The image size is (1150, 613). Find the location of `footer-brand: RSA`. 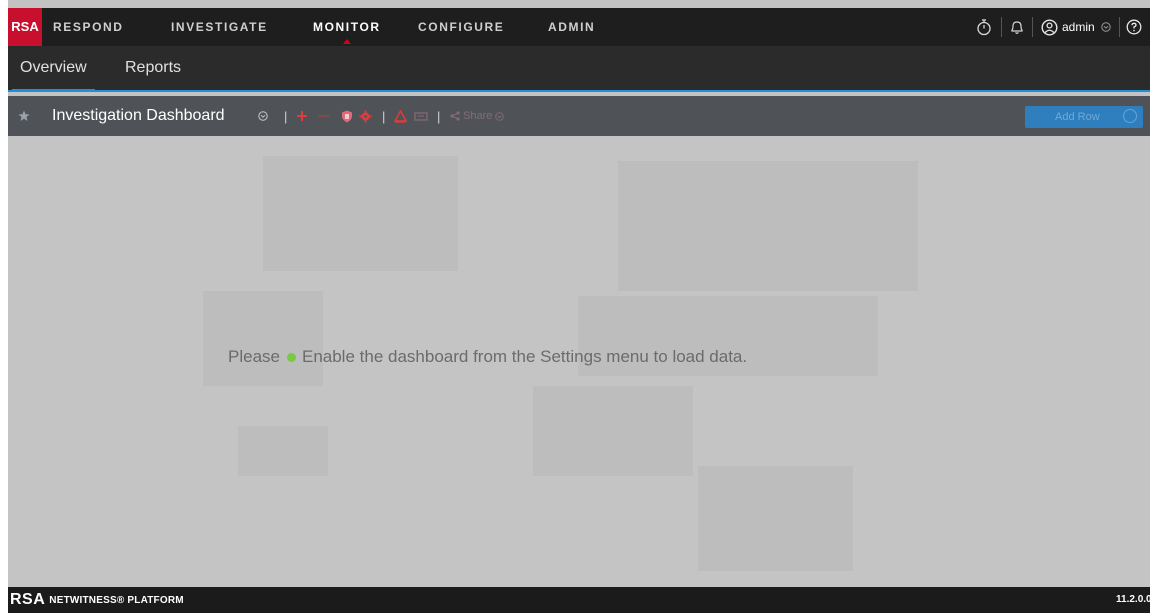

footer-brand: RSA is located at coordinates (28, 599).